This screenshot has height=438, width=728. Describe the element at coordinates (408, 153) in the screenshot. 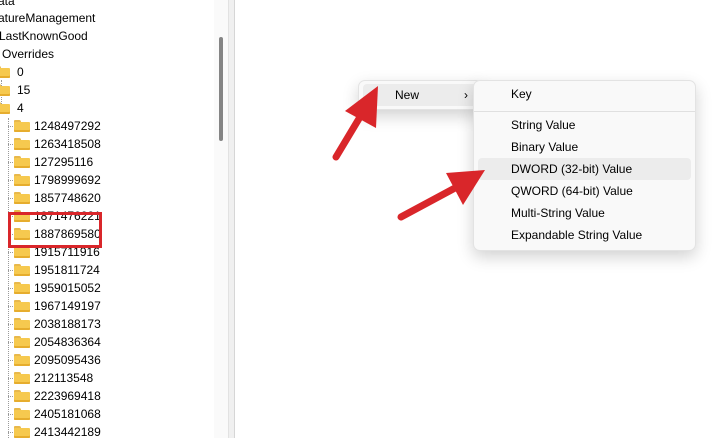

I see `annotation-arrows` at that location.